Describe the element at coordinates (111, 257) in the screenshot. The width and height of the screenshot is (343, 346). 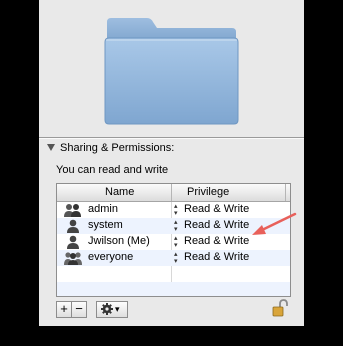
I see `row-name: everyone` at that location.